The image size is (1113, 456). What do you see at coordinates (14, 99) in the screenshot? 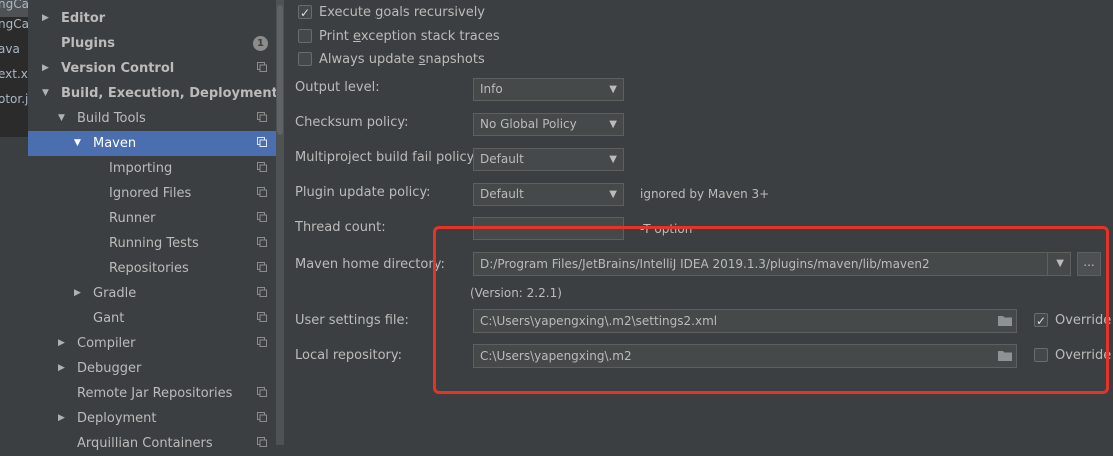
I see `editor-tab: otor.ja` at bounding box center [14, 99].